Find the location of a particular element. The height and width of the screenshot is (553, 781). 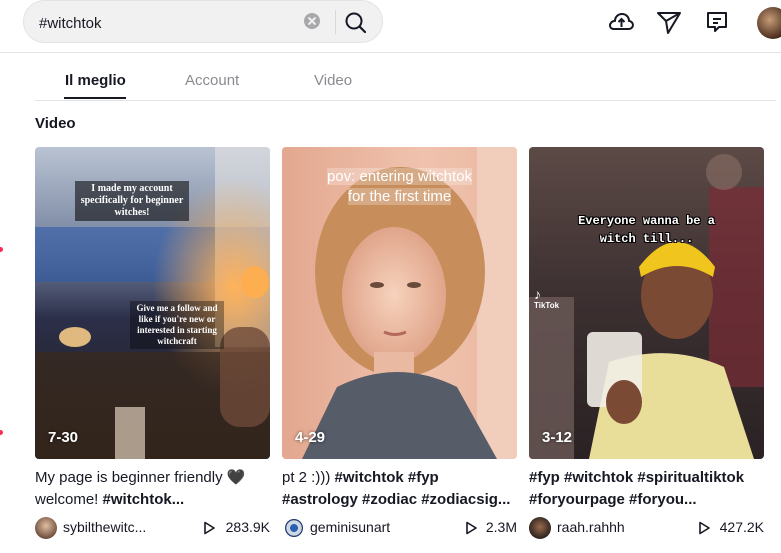

search-input is located at coordinates (169, 23).